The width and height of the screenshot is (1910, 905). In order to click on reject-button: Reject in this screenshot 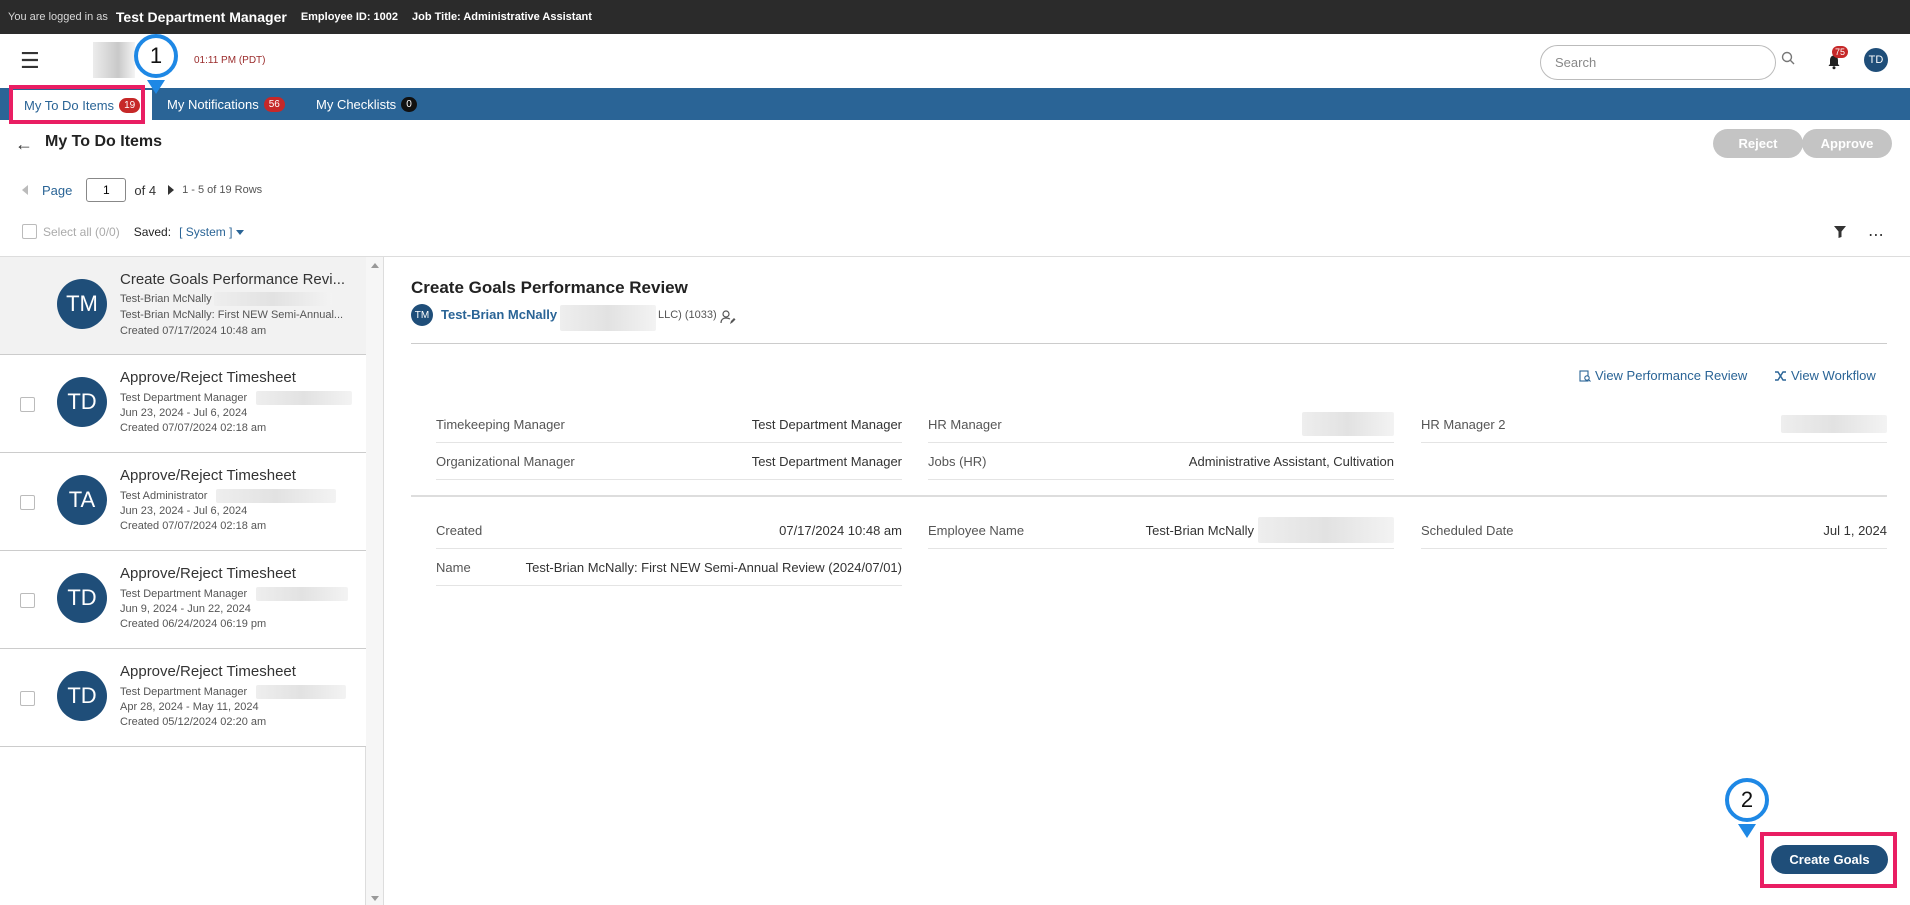, I will do `click(1758, 143)`.